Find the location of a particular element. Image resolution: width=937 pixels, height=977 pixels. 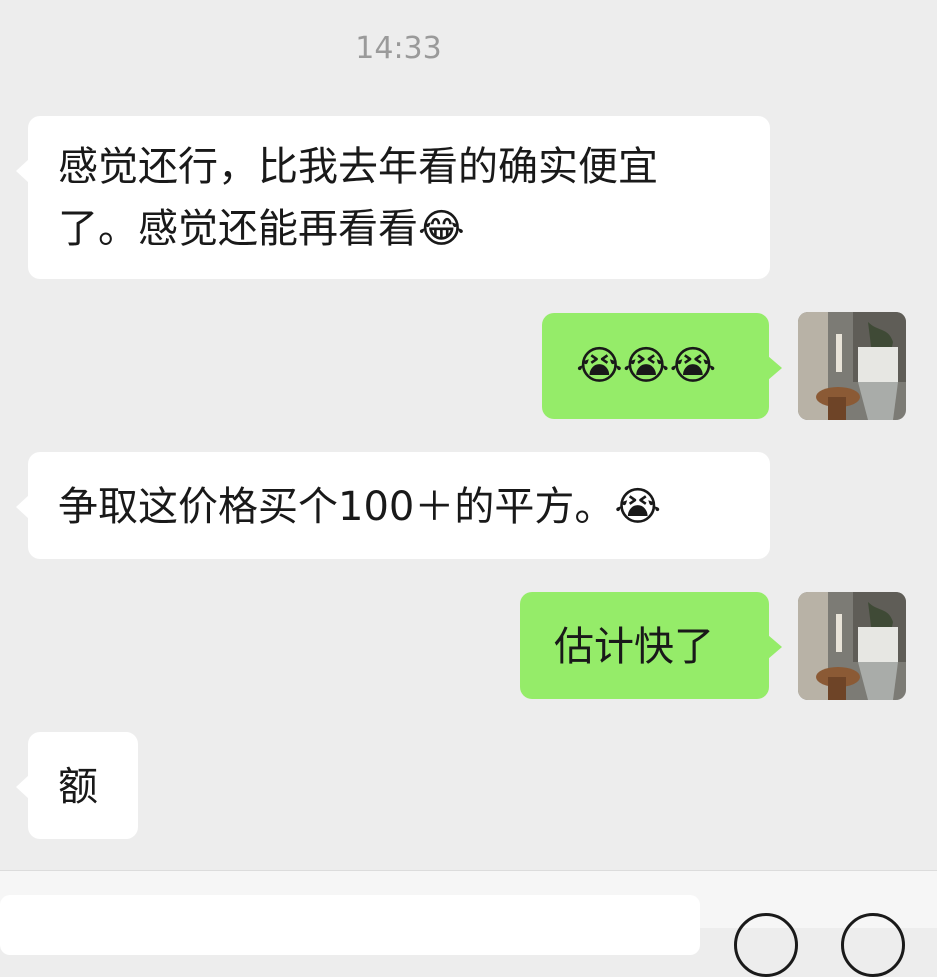

message-text: 额 is located at coordinates (78, 787).